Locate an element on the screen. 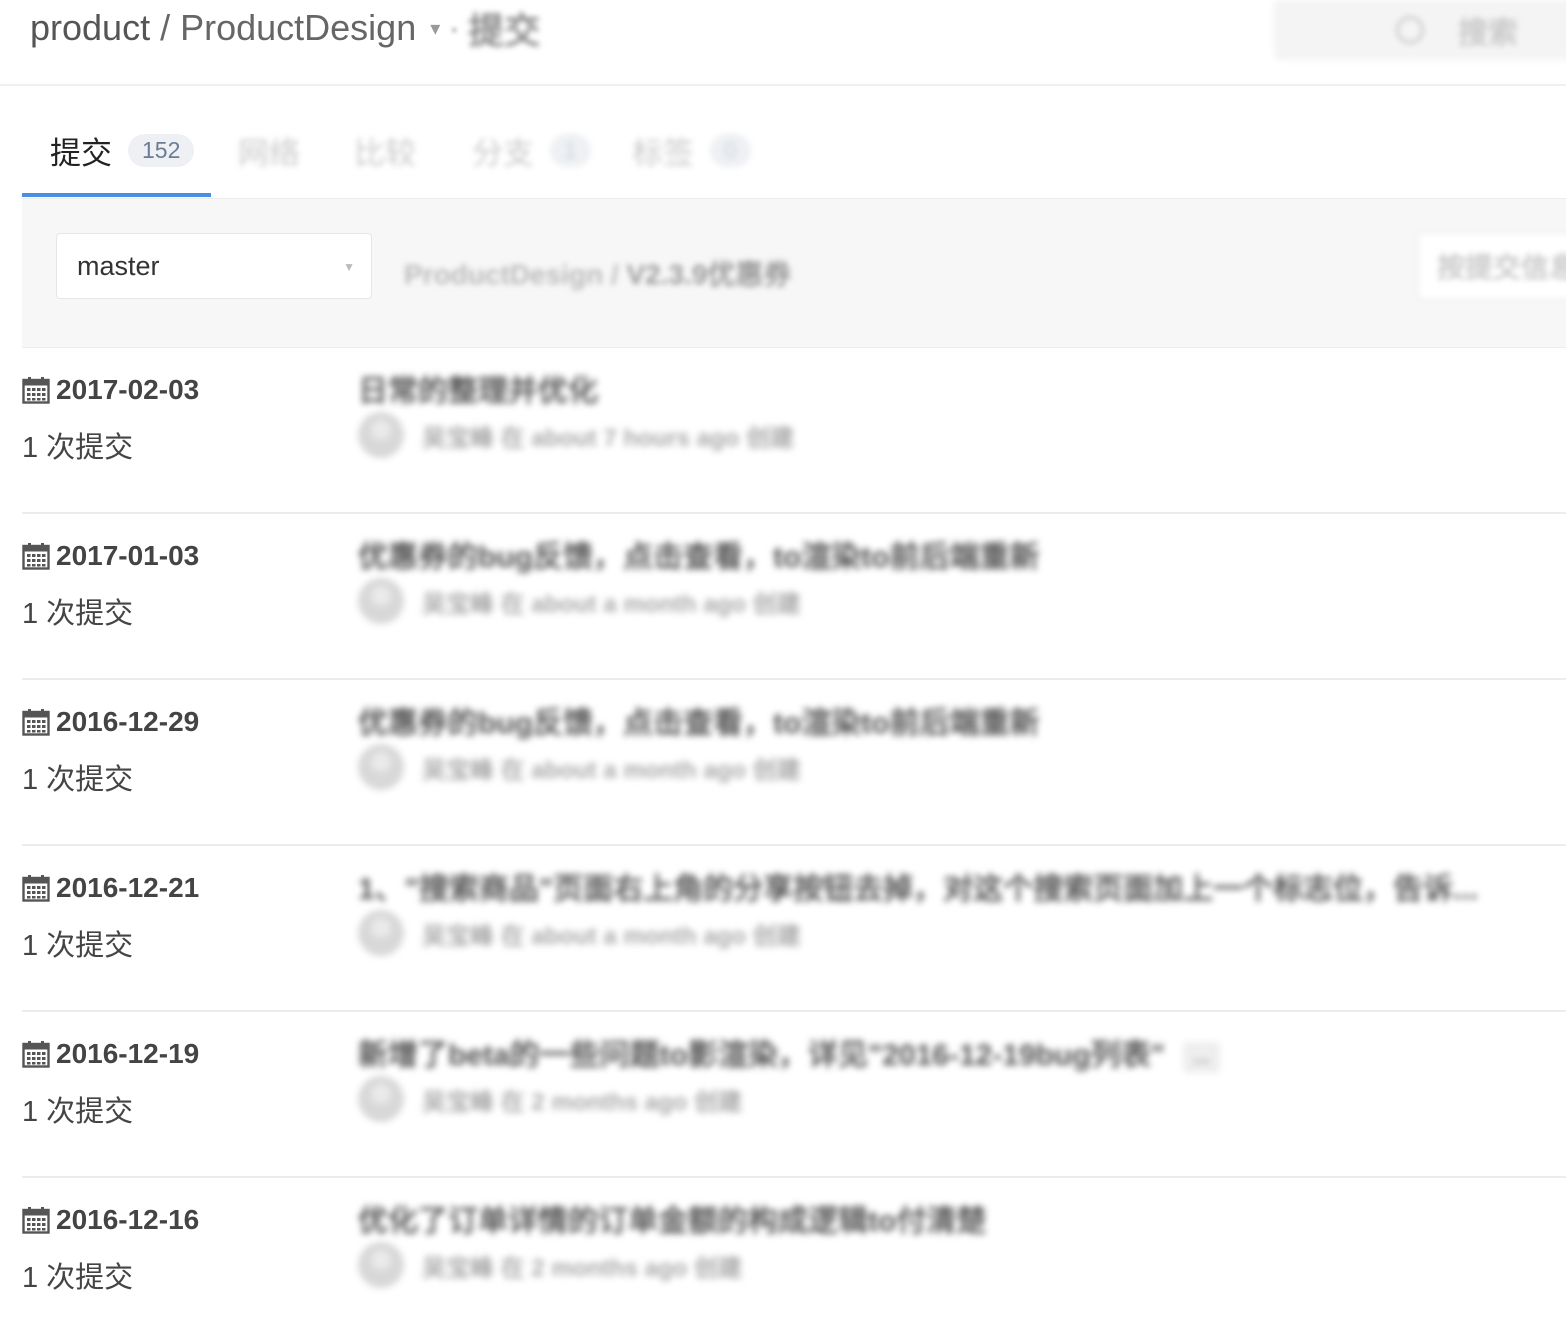 The height and width of the screenshot is (1324, 1566). breadcrumb-group-link: product is located at coordinates (90, 28).